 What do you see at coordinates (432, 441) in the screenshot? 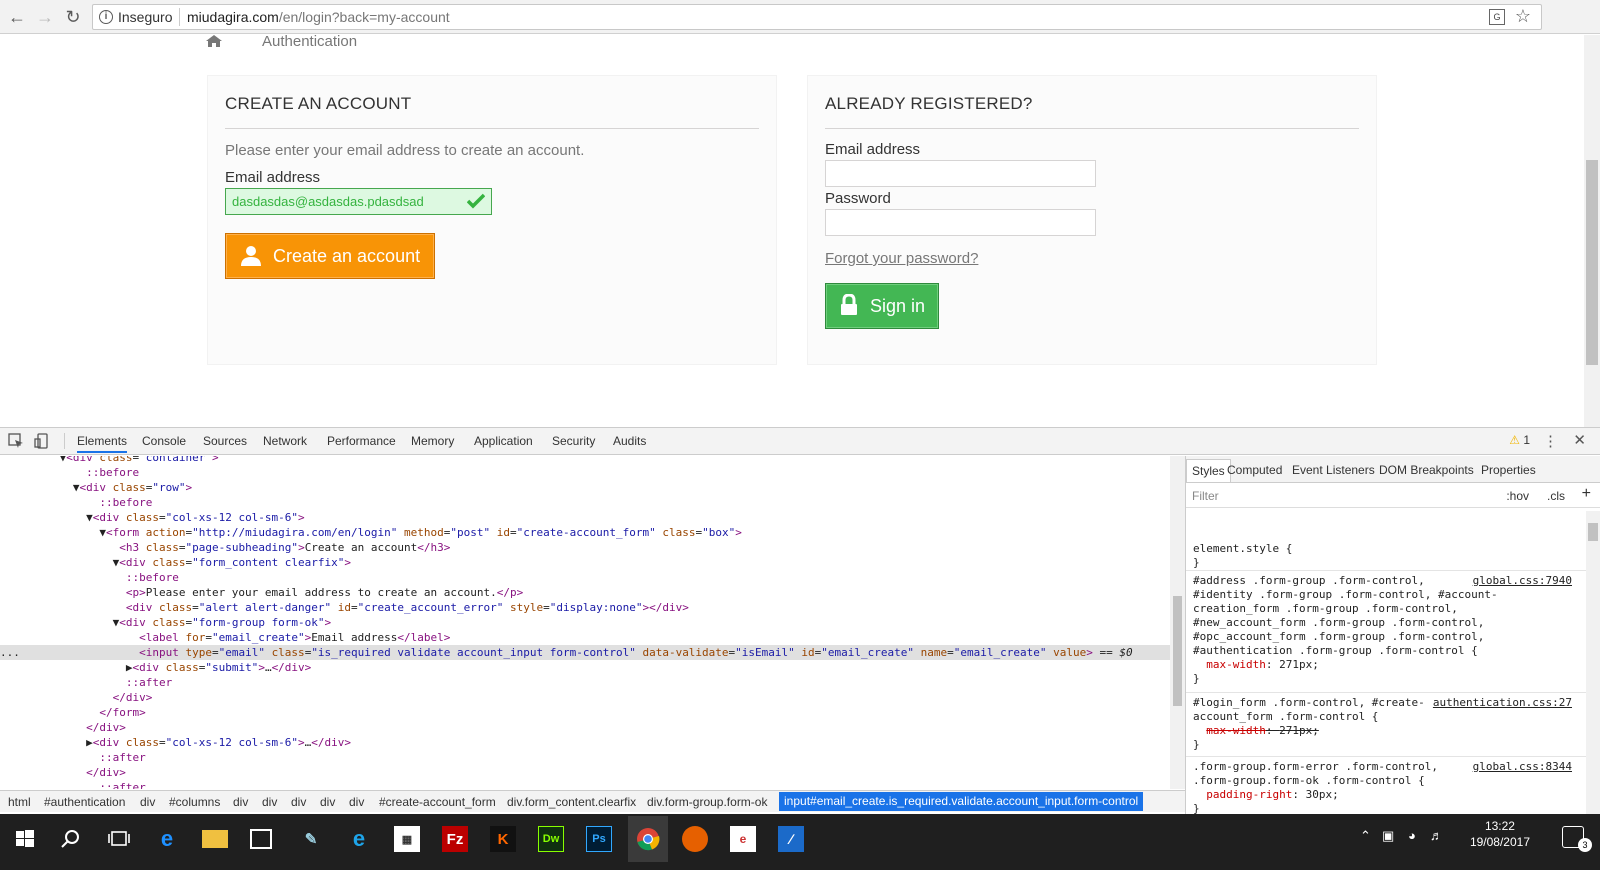
I see `tab-memory: Memory` at bounding box center [432, 441].